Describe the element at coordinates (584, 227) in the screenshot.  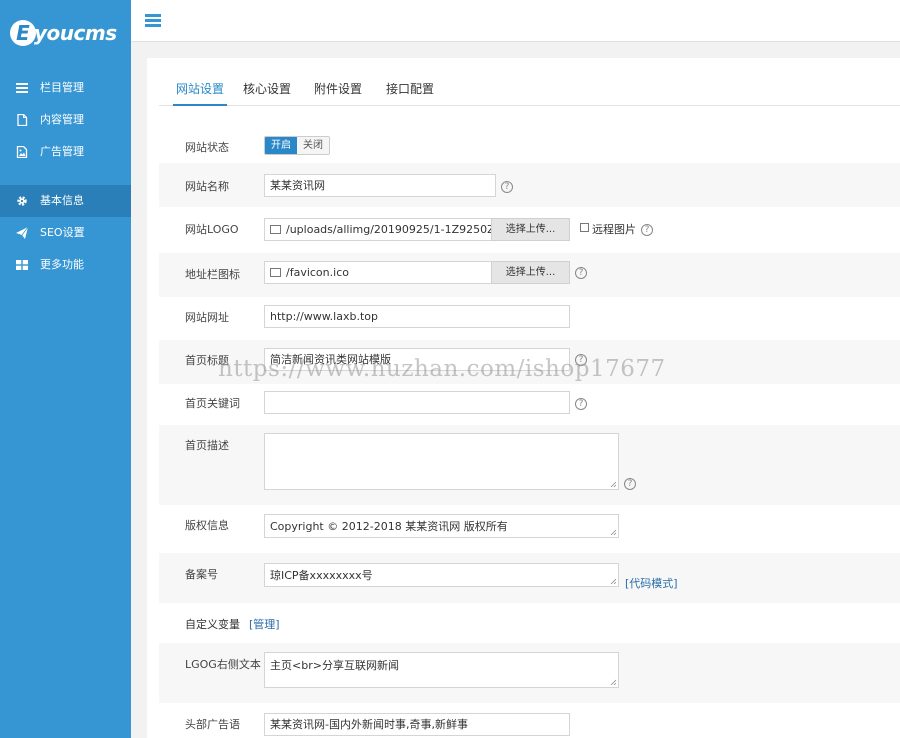
I see `remote-image-checkbox` at that location.